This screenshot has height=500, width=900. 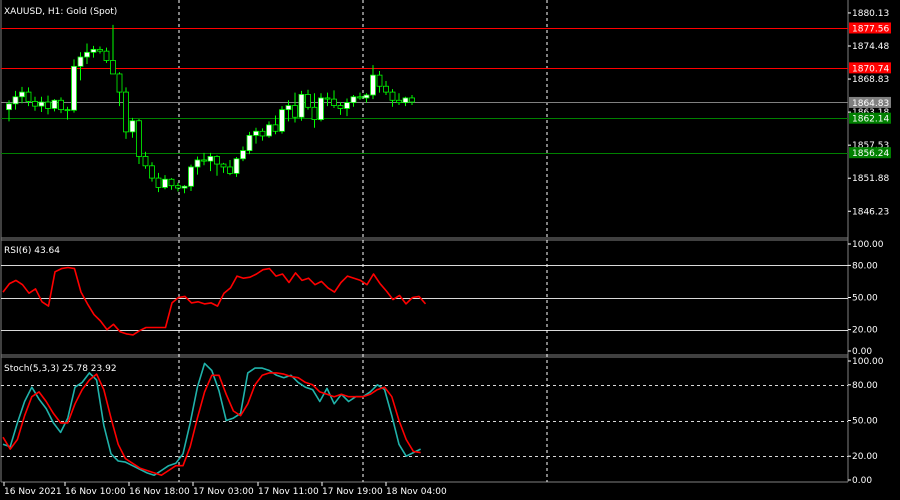 What do you see at coordinates (865, 331) in the screenshot?
I see `osc-tick-label: 20.00` at bounding box center [865, 331].